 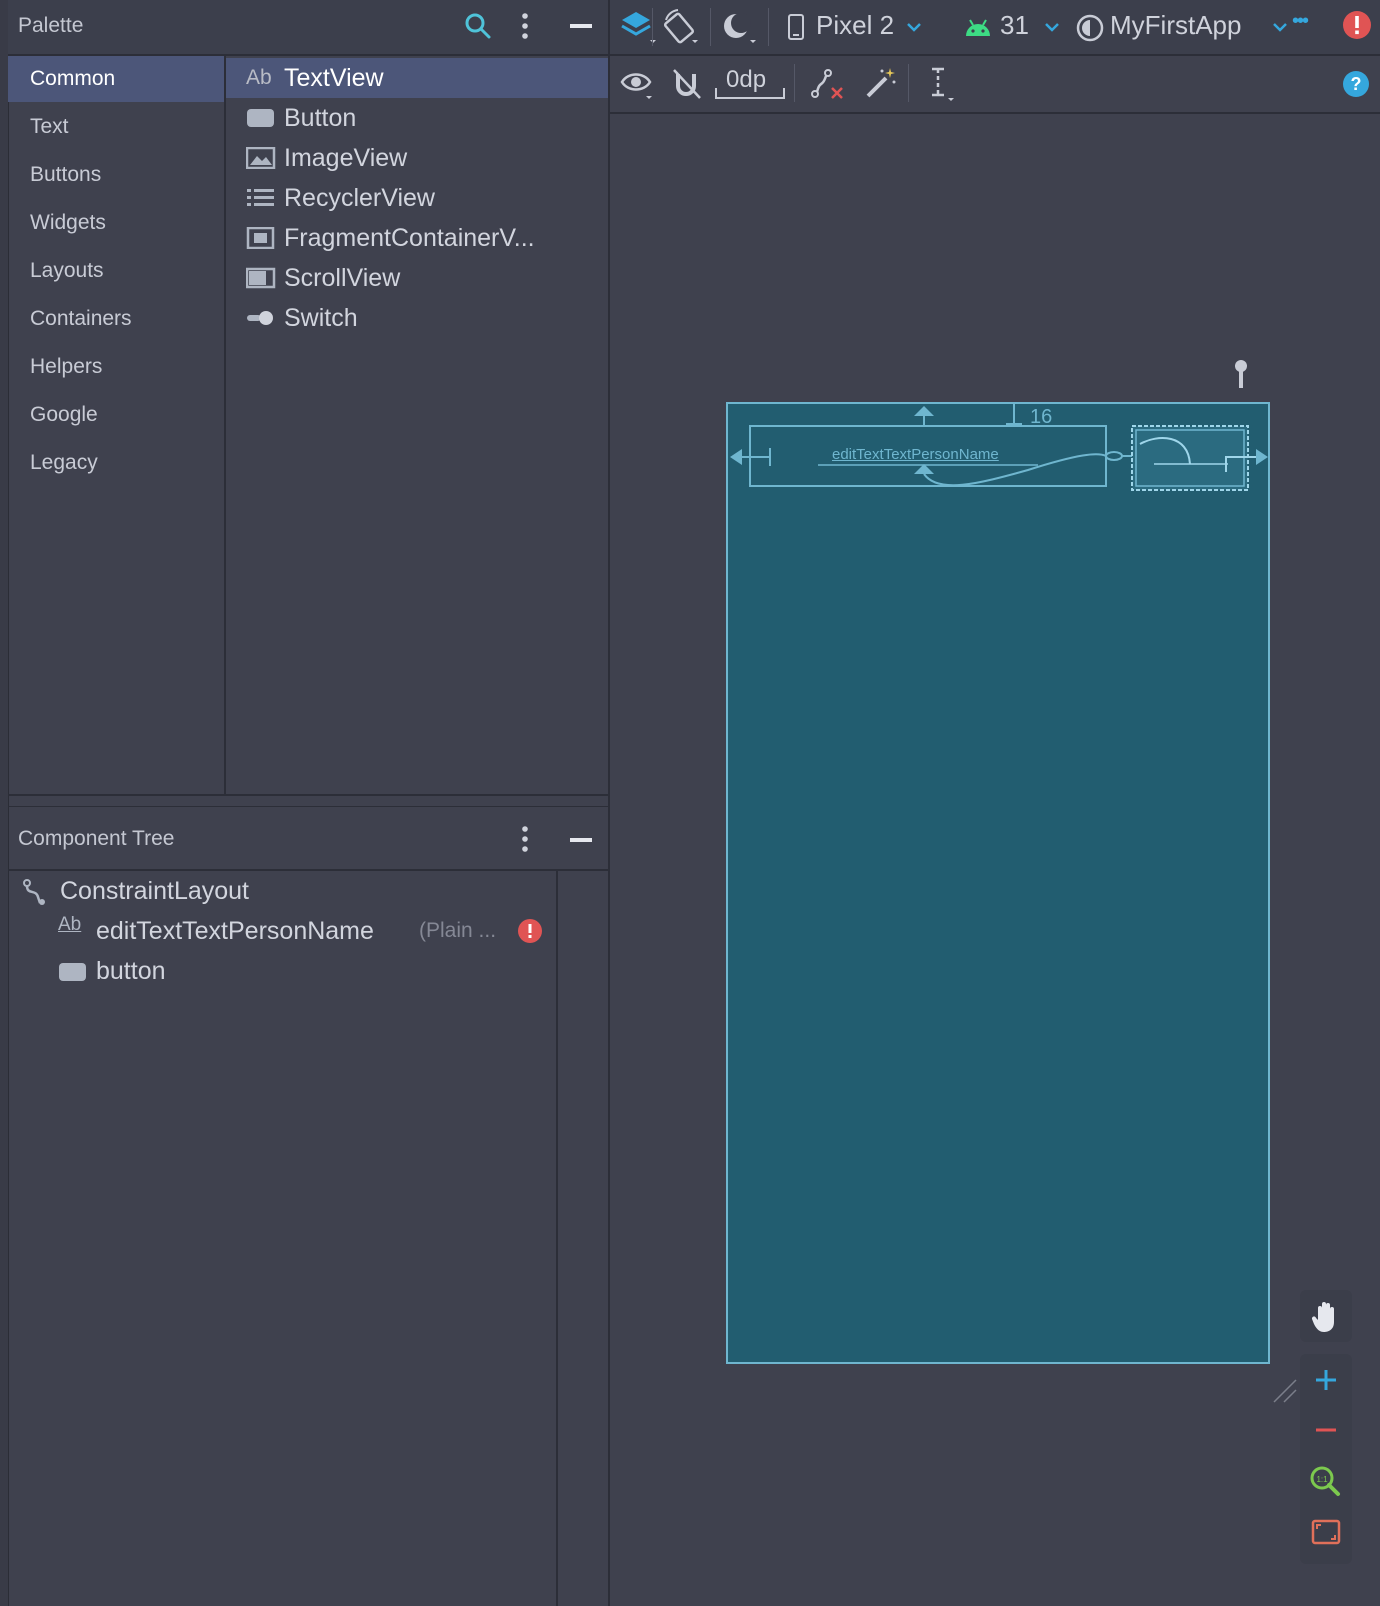 I want to click on palette-item-imageview: ImageView, so click(x=417, y=158).